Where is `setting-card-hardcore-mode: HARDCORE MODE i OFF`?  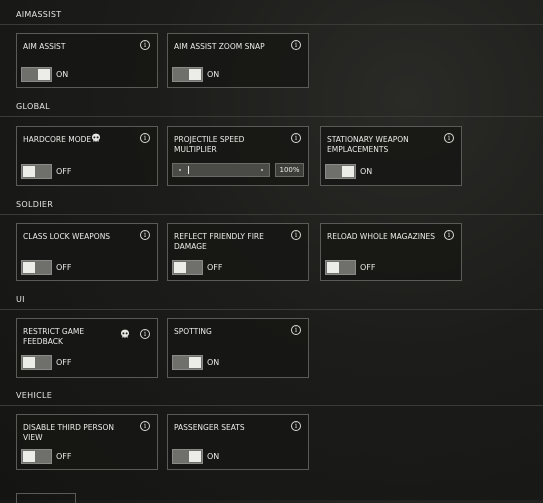
setting-card-hardcore-mode: HARDCORE MODE i OFF is located at coordinates (87, 156).